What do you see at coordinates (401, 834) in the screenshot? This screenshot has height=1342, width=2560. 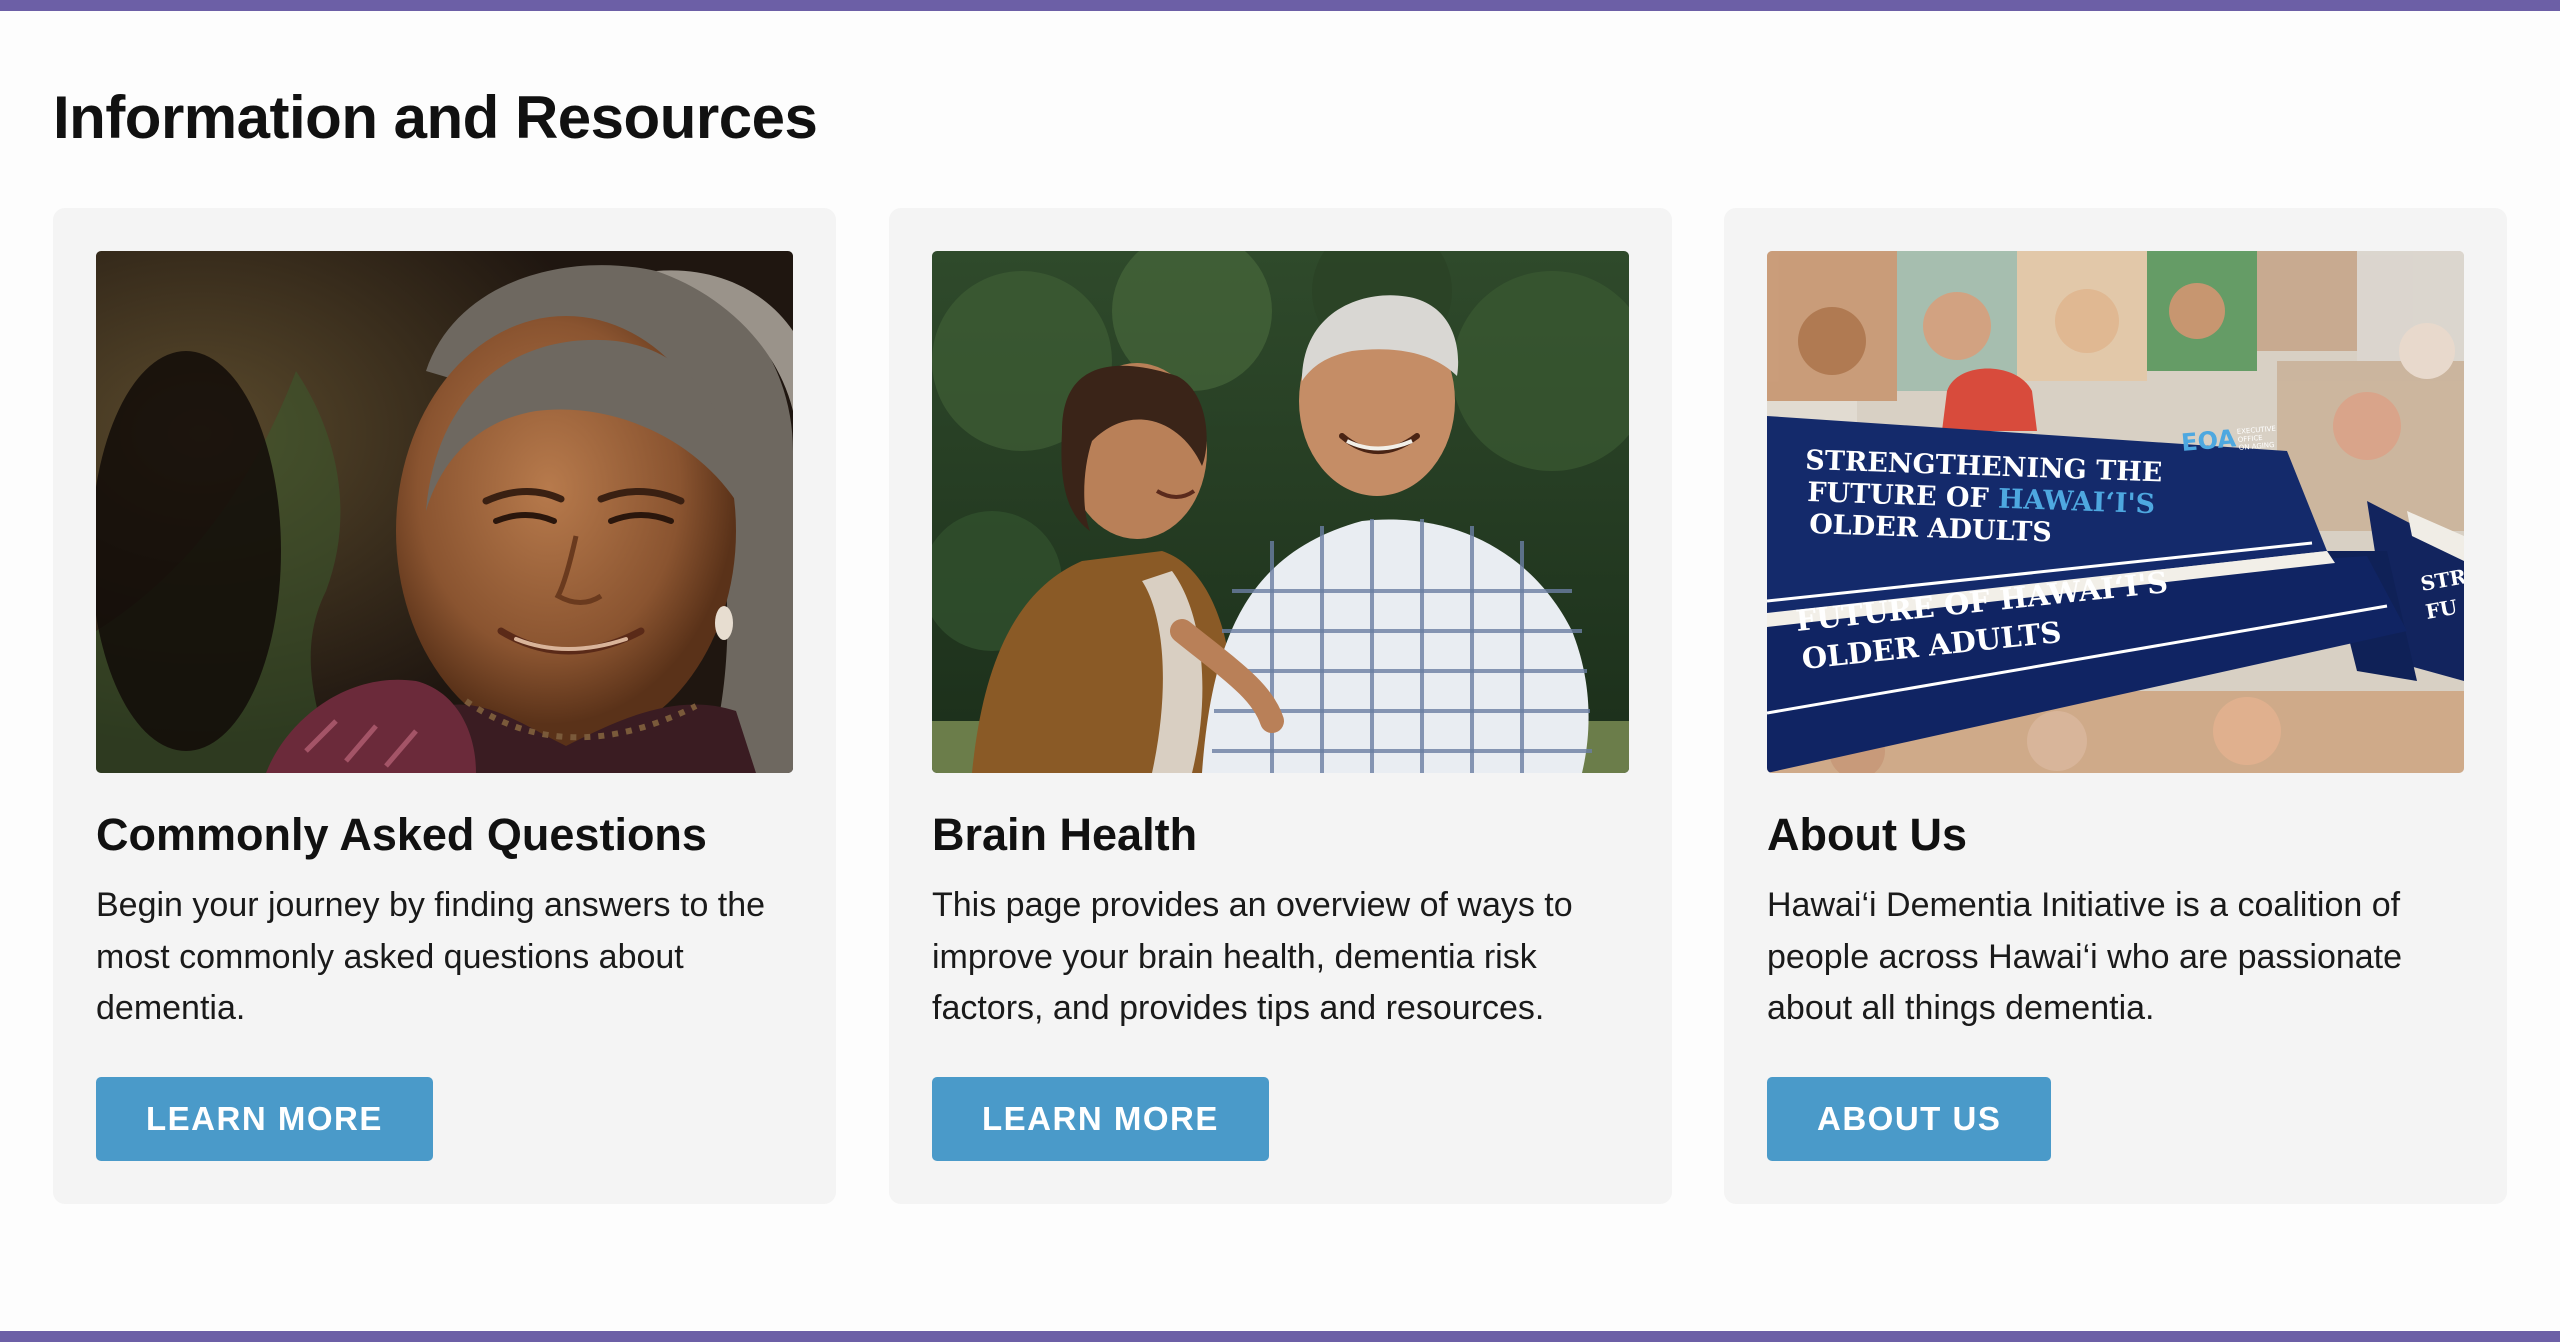 I see `card-title: Commonly Asked Questions` at bounding box center [401, 834].